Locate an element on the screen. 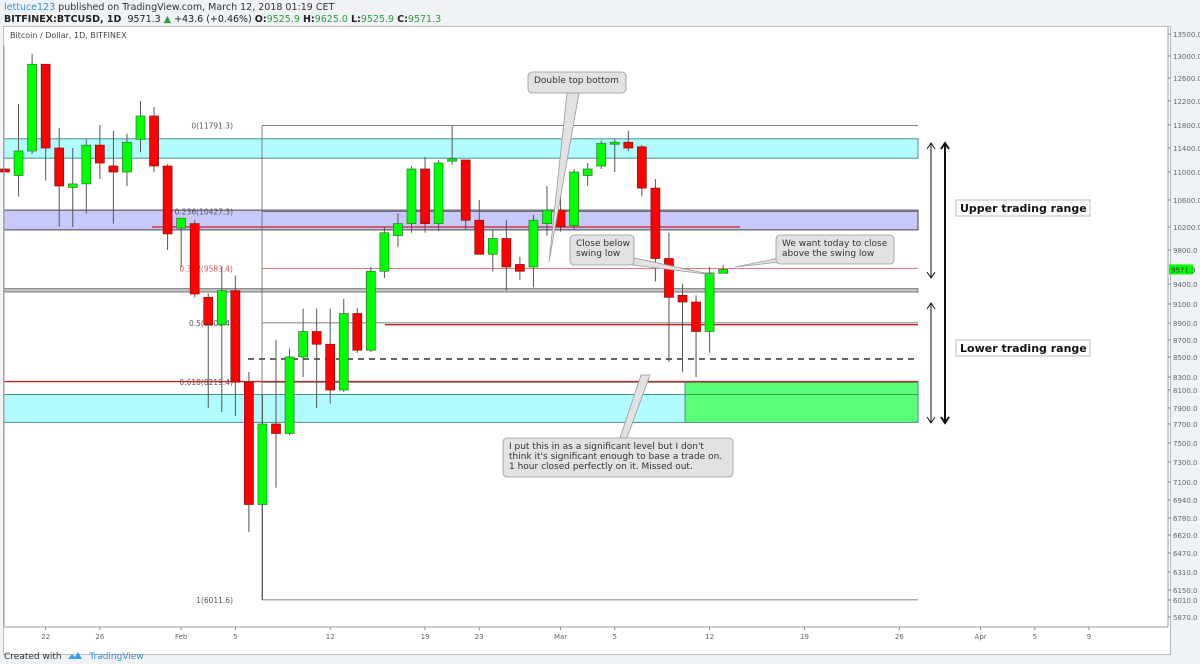  fib-label: 0(11791.3) is located at coordinates (212, 126).